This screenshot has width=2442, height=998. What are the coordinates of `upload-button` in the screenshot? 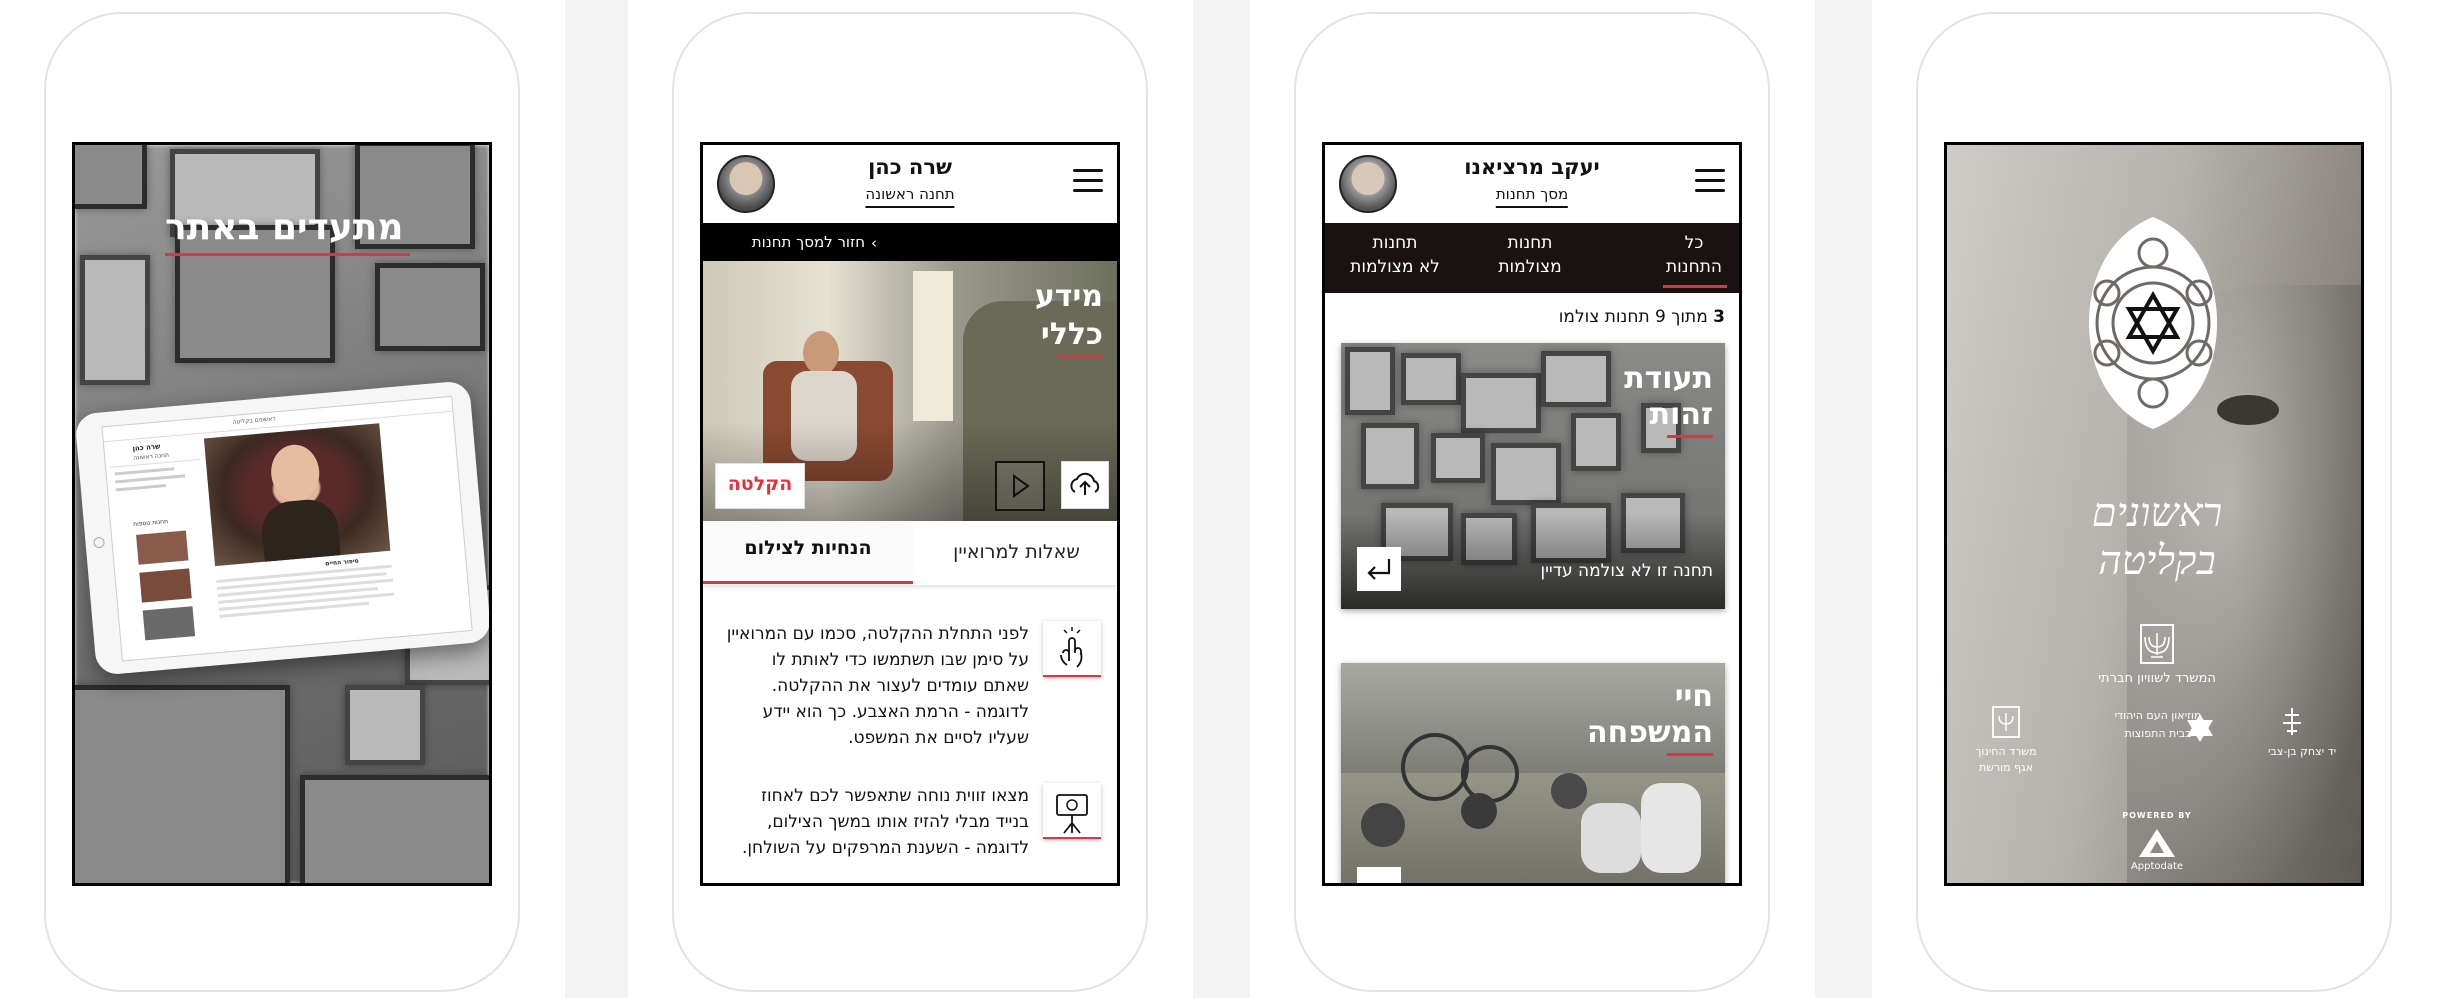 It's located at (1085, 485).